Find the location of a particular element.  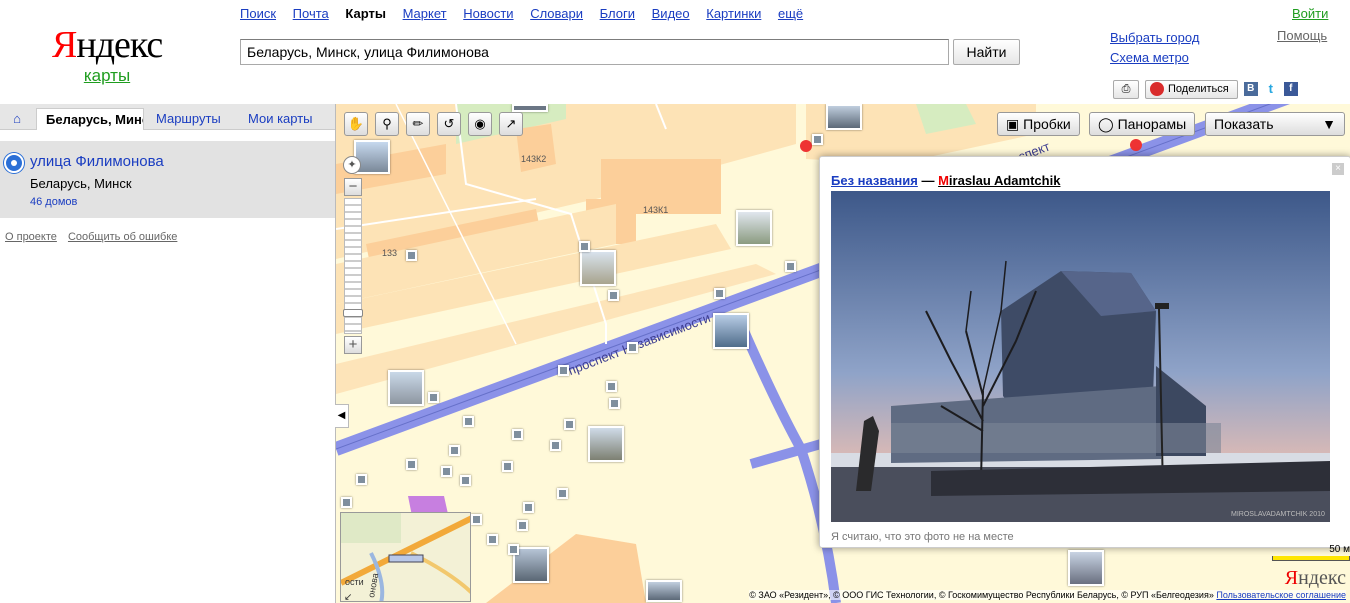

twitter-icon: t is located at coordinates (1271, 89).